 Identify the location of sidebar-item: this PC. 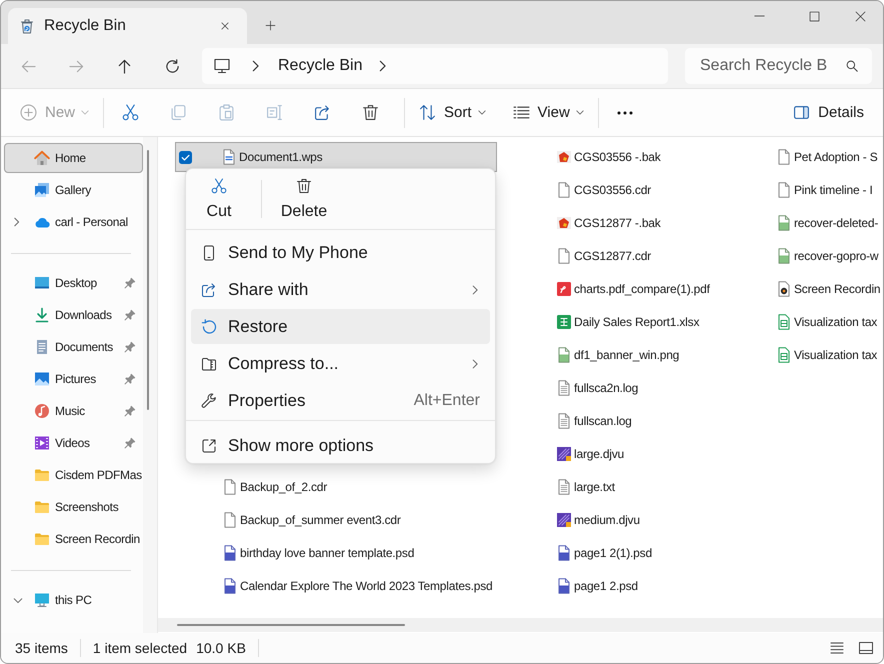
(63, 600).